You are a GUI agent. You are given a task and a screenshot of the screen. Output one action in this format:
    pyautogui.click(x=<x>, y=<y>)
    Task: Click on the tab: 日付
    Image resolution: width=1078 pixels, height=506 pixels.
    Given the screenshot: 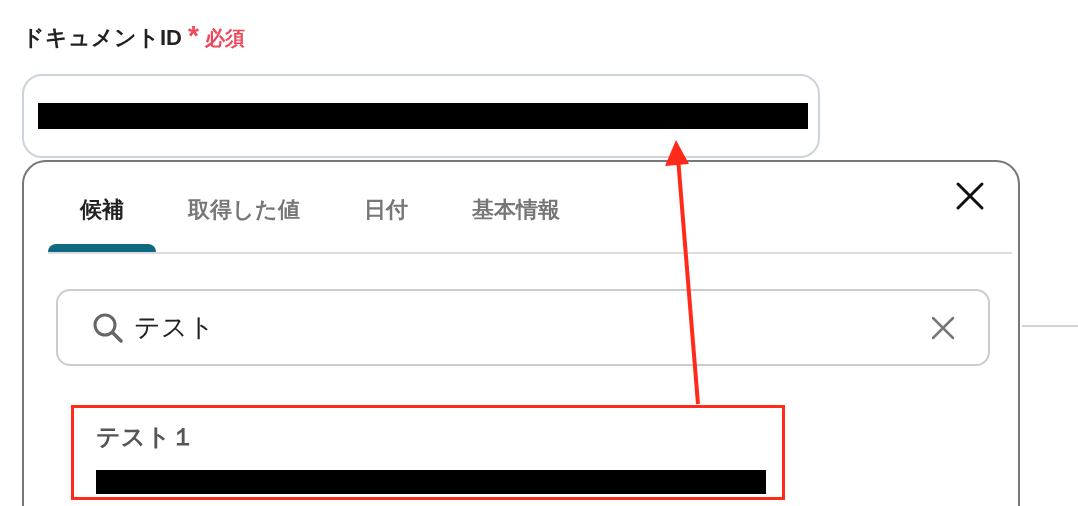 What is the action you would take?
    pyautogui.click(x=386, y=207)
    